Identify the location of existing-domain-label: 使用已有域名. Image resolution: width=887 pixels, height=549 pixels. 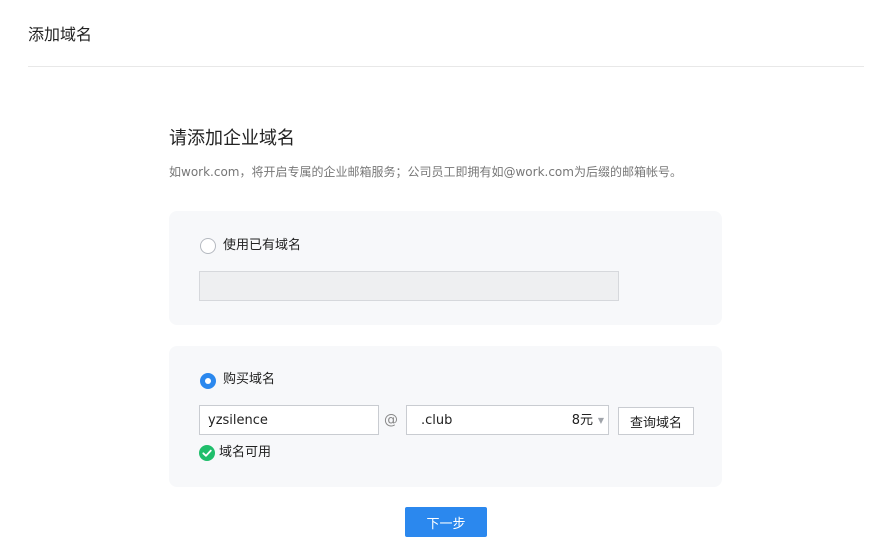
(262, 246).